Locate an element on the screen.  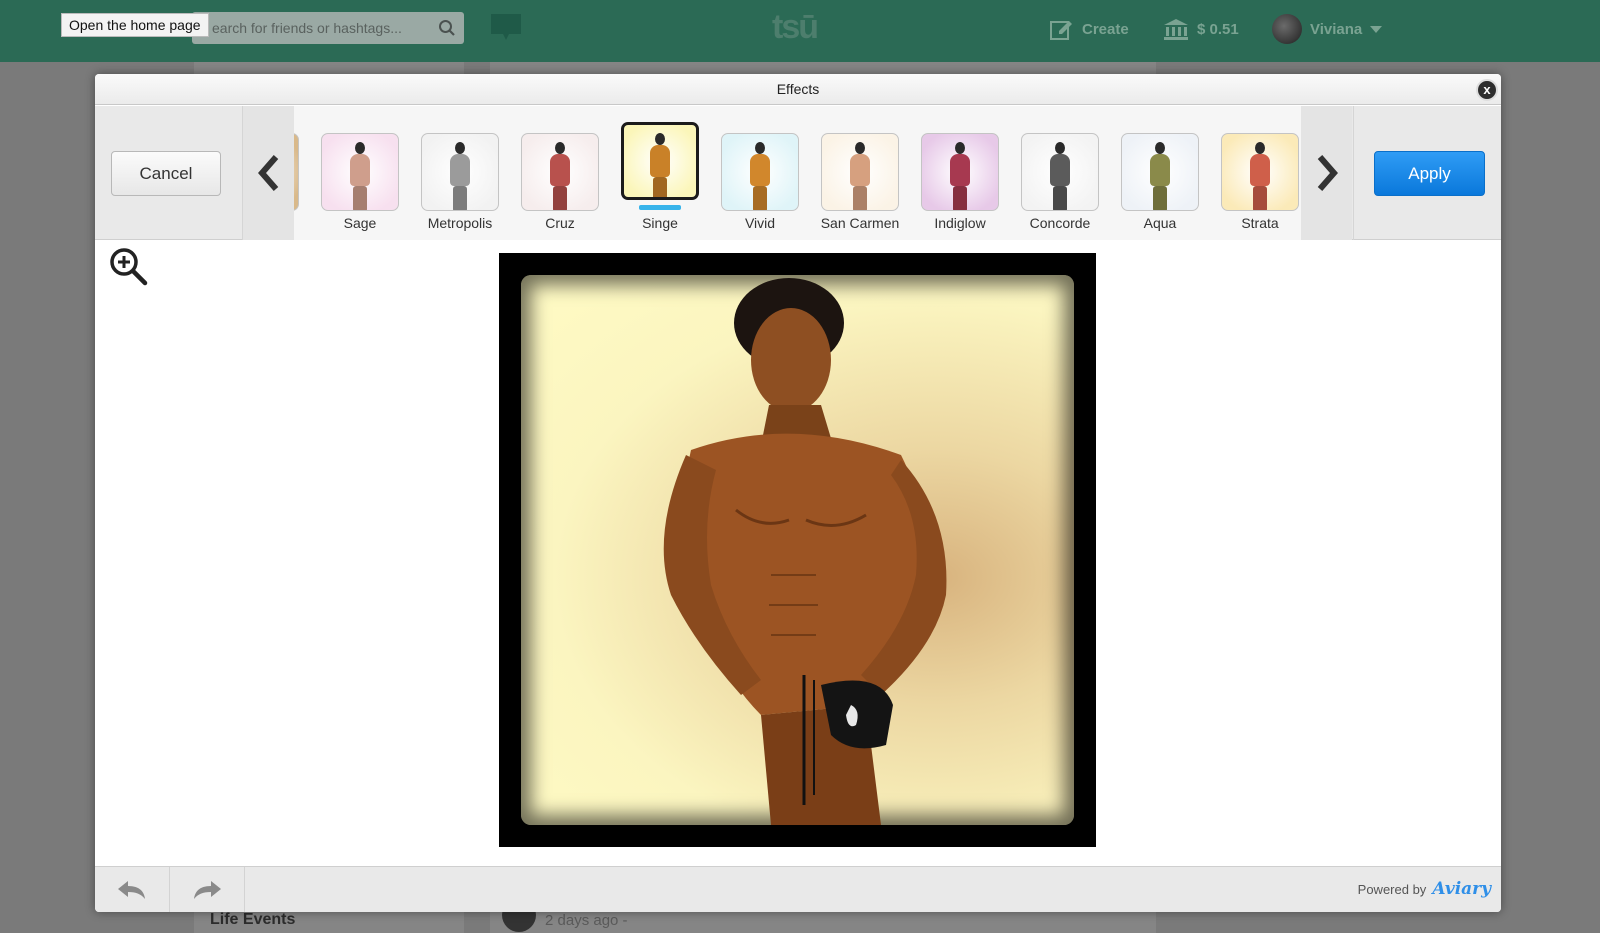
chevron-down-icon is located at coordinates (1376, 29).